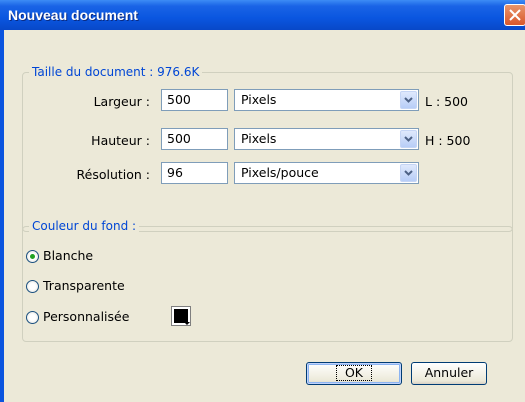  I want to click on resolution-unit-dropdown-button, so click(408, 173).